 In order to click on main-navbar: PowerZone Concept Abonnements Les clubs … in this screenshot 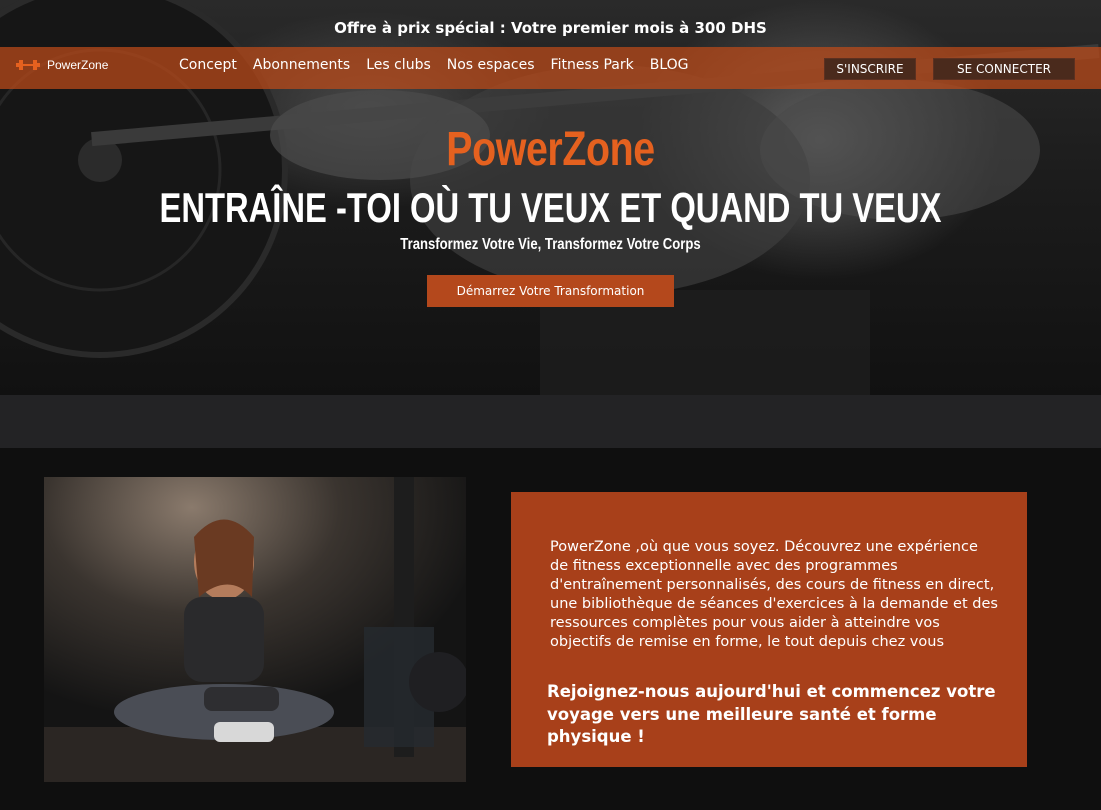, I will do `click(550, 68)`.